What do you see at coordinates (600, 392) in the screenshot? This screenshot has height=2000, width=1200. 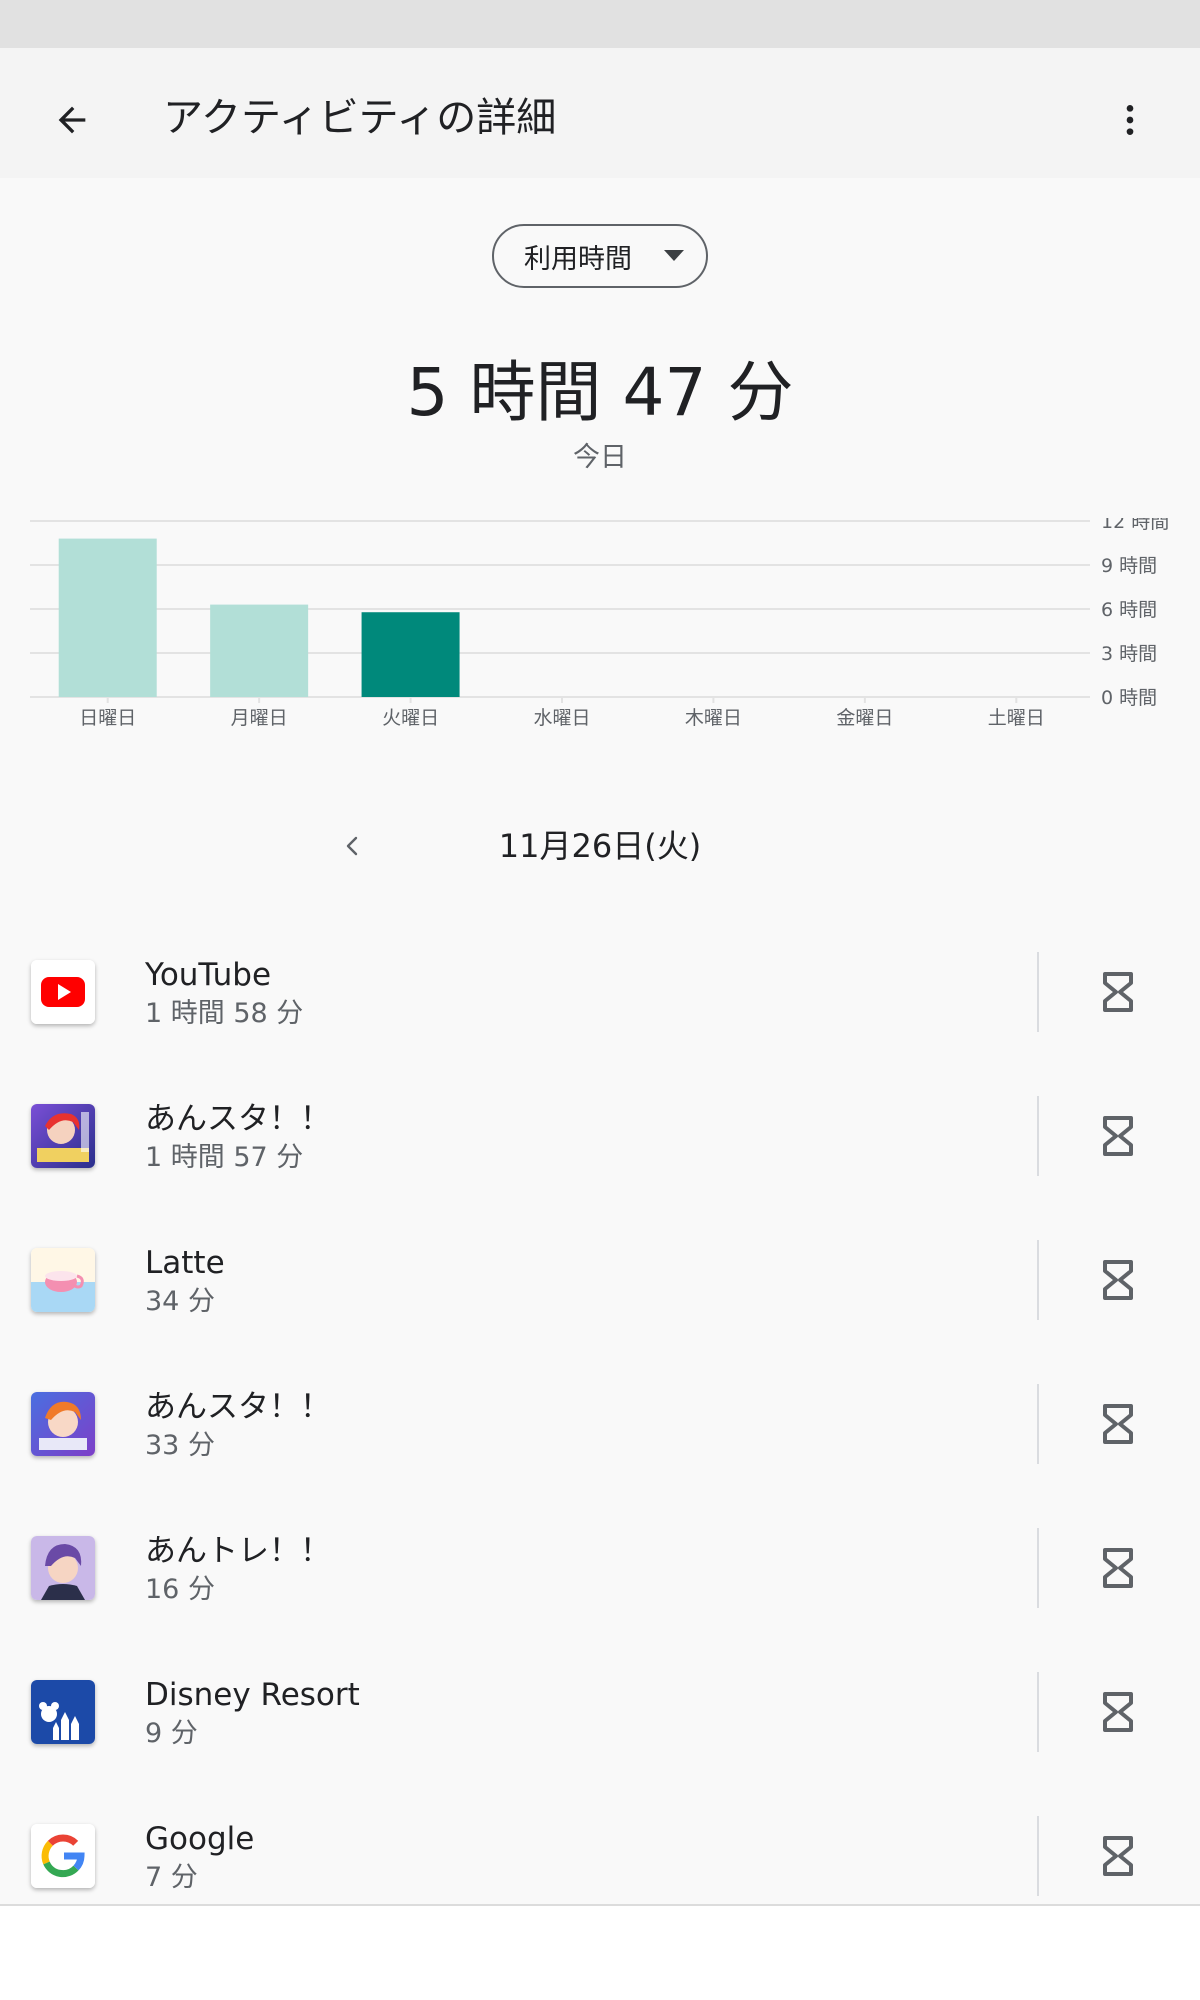 I see `total-usage-time: 5 時間 47 分` at bounding box center [600, 392].